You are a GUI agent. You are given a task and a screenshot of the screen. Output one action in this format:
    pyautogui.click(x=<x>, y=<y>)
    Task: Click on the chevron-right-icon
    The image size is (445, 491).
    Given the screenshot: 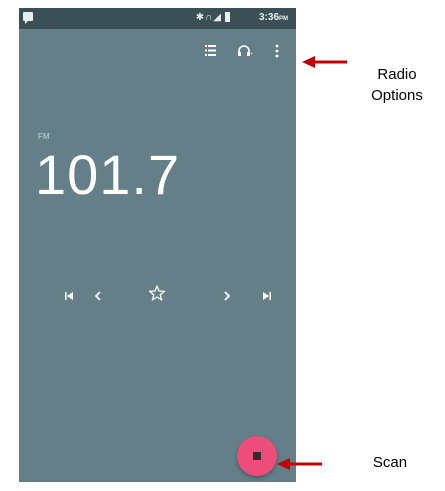 What is the action you would take?
    pyautogui.click(x=227, y=296)
    